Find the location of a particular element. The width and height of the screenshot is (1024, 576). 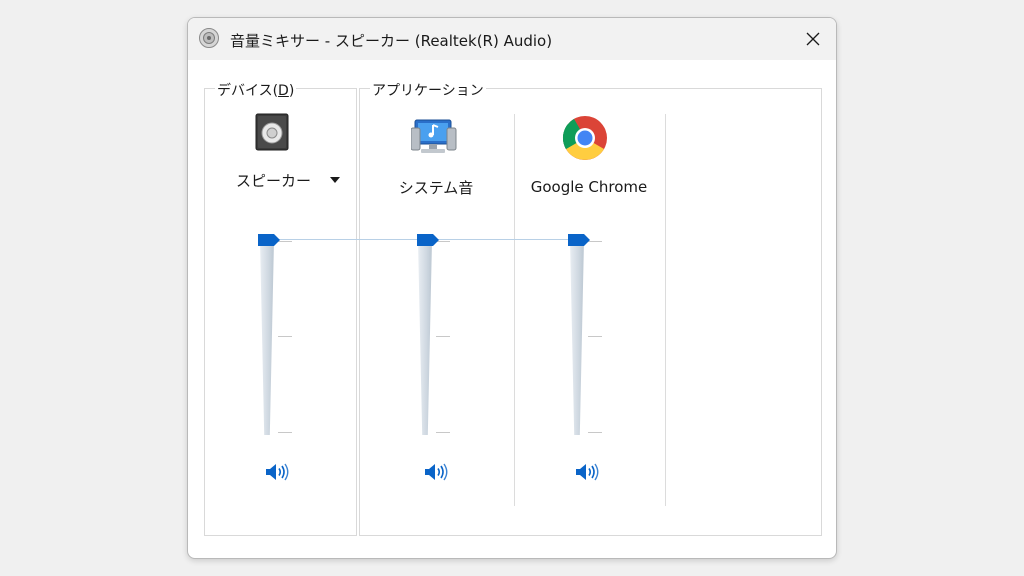

app-name-system-sounds: システム音 is located at coordinates (436, 188).